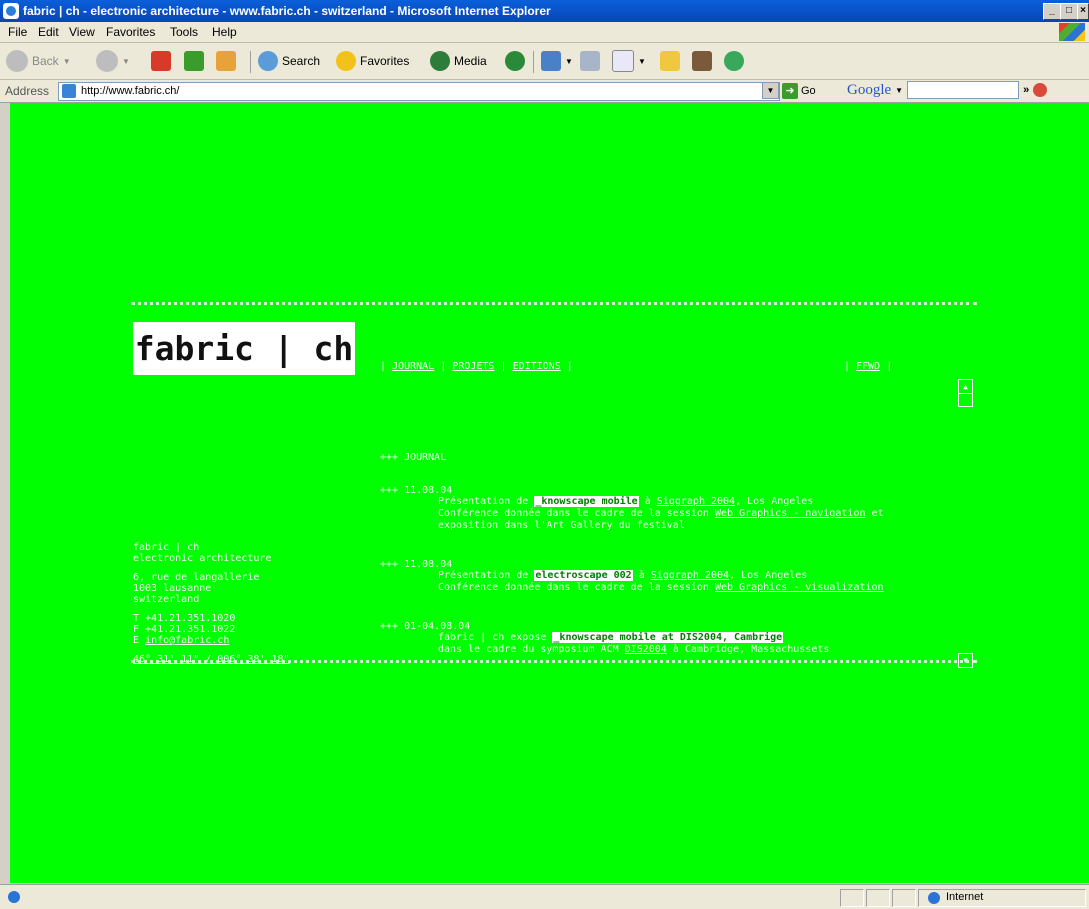  I want to click on home-button, so click(226, 61).